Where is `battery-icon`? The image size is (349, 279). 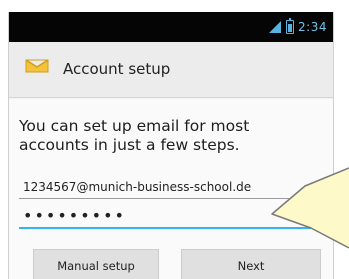
battery-icon is located at coordinates (290, 26).